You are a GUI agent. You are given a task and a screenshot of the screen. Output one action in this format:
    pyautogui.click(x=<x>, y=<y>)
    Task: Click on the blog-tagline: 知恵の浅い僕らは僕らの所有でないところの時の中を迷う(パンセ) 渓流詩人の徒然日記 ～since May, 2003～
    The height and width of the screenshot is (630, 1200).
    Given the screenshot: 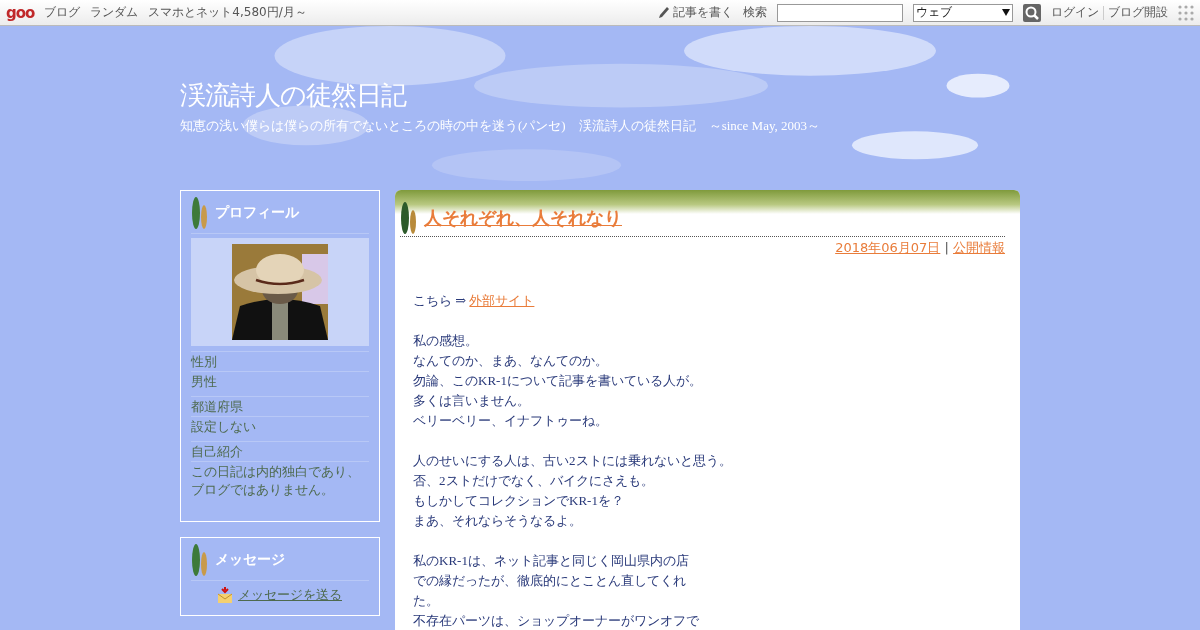 What is the action you would take?
    pyautogui.click(x=501, y=126)
    